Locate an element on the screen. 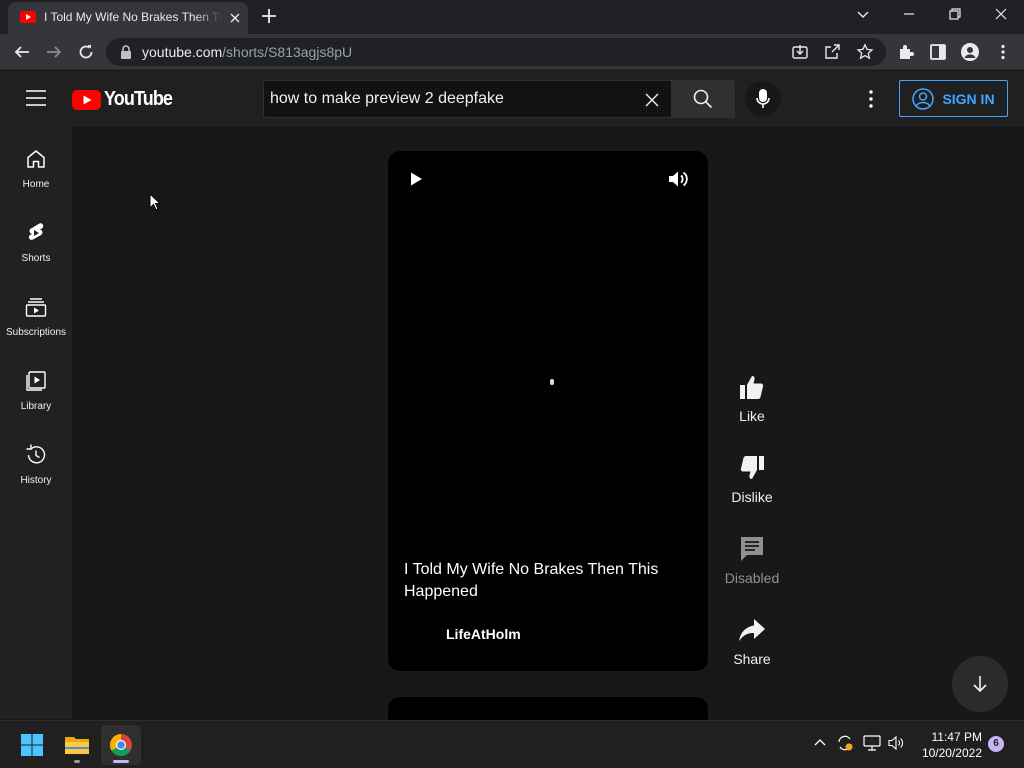  folder-icon is located at coordinates (77, 745).